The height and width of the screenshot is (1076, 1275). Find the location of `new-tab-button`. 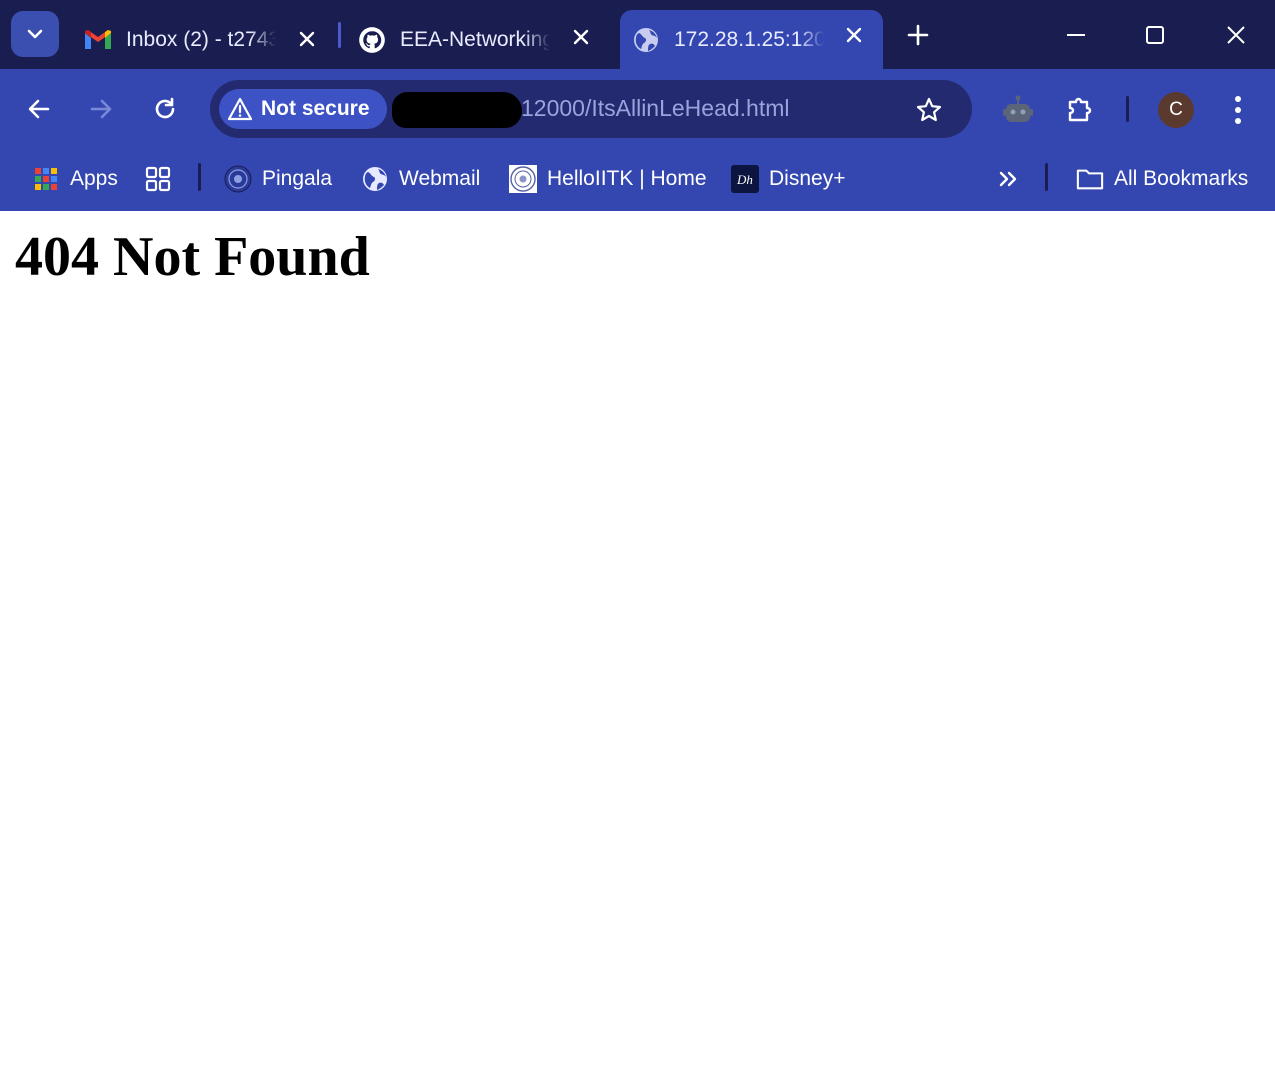

new-tab-button is located at coordinates (918, 35).